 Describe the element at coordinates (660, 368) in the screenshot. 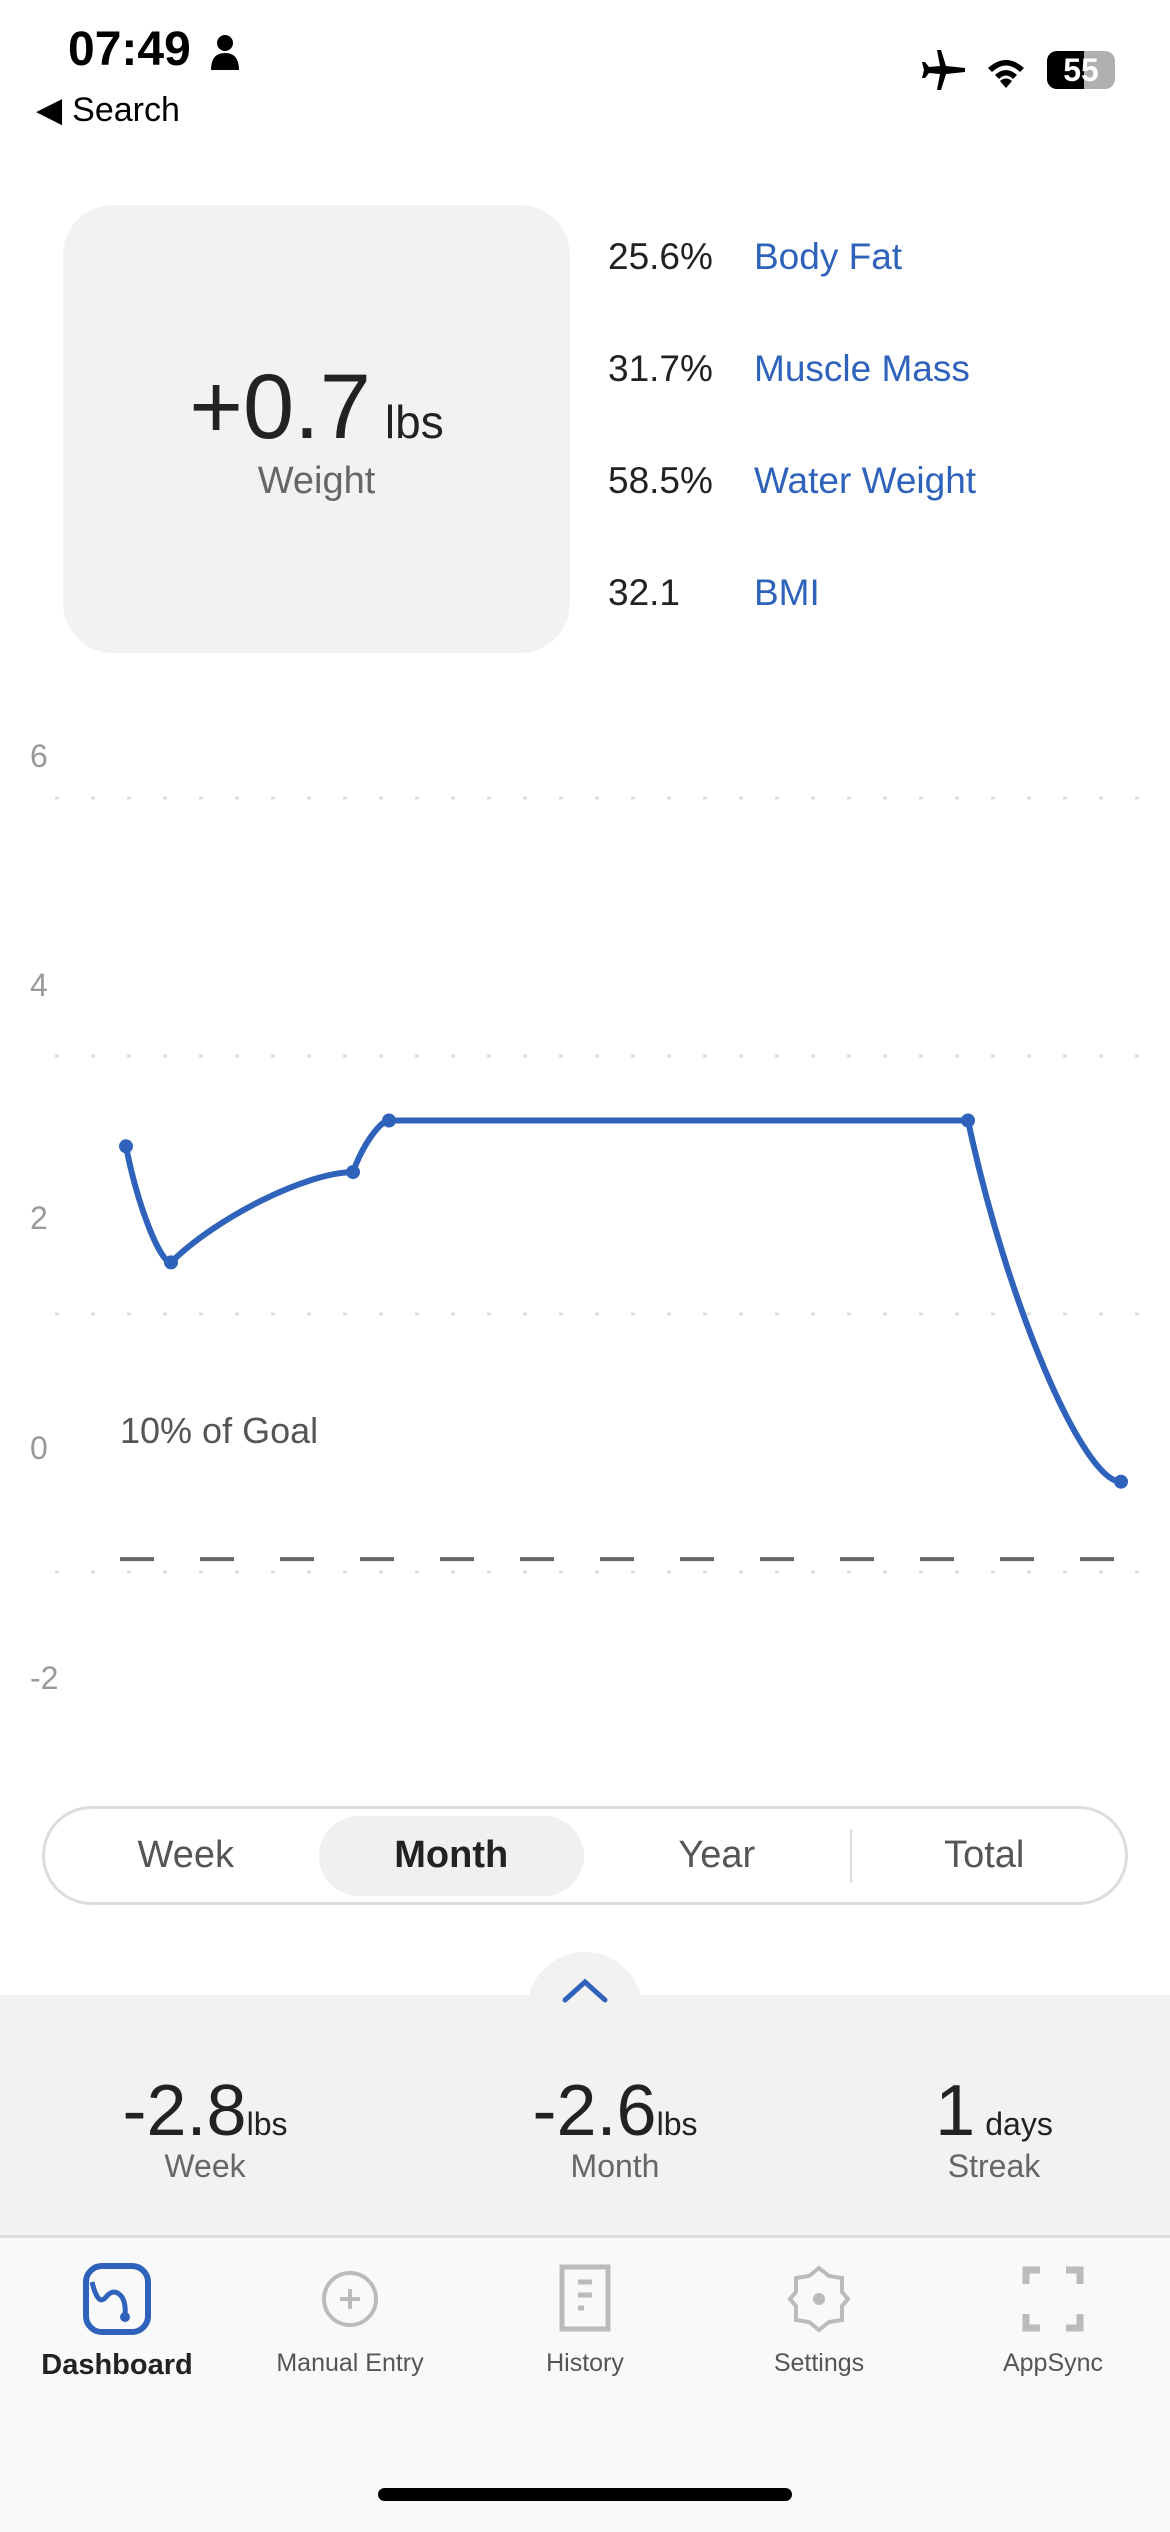

I see `metric-value: 31.7%` at that location.